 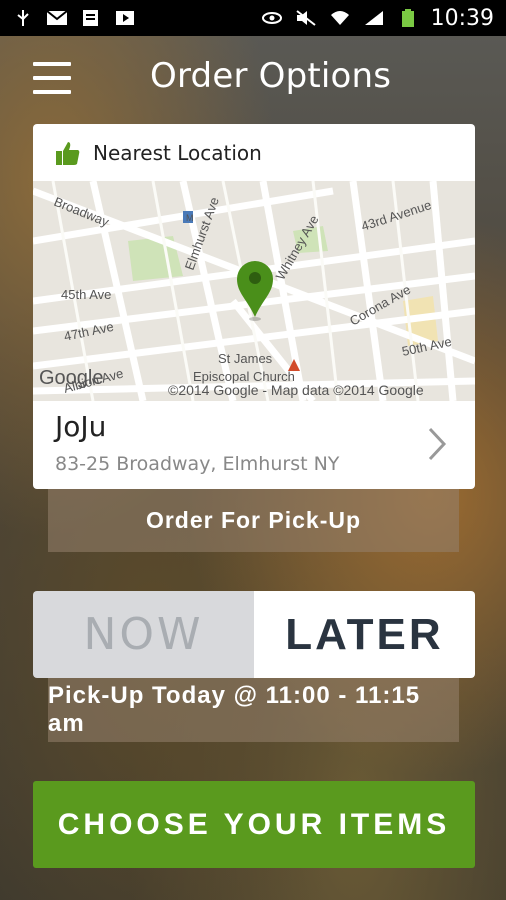 What do you see at coordinates (245, 358) in the screenshot?
I see `map-poi-label: St James` at bounding box center [245, 358].